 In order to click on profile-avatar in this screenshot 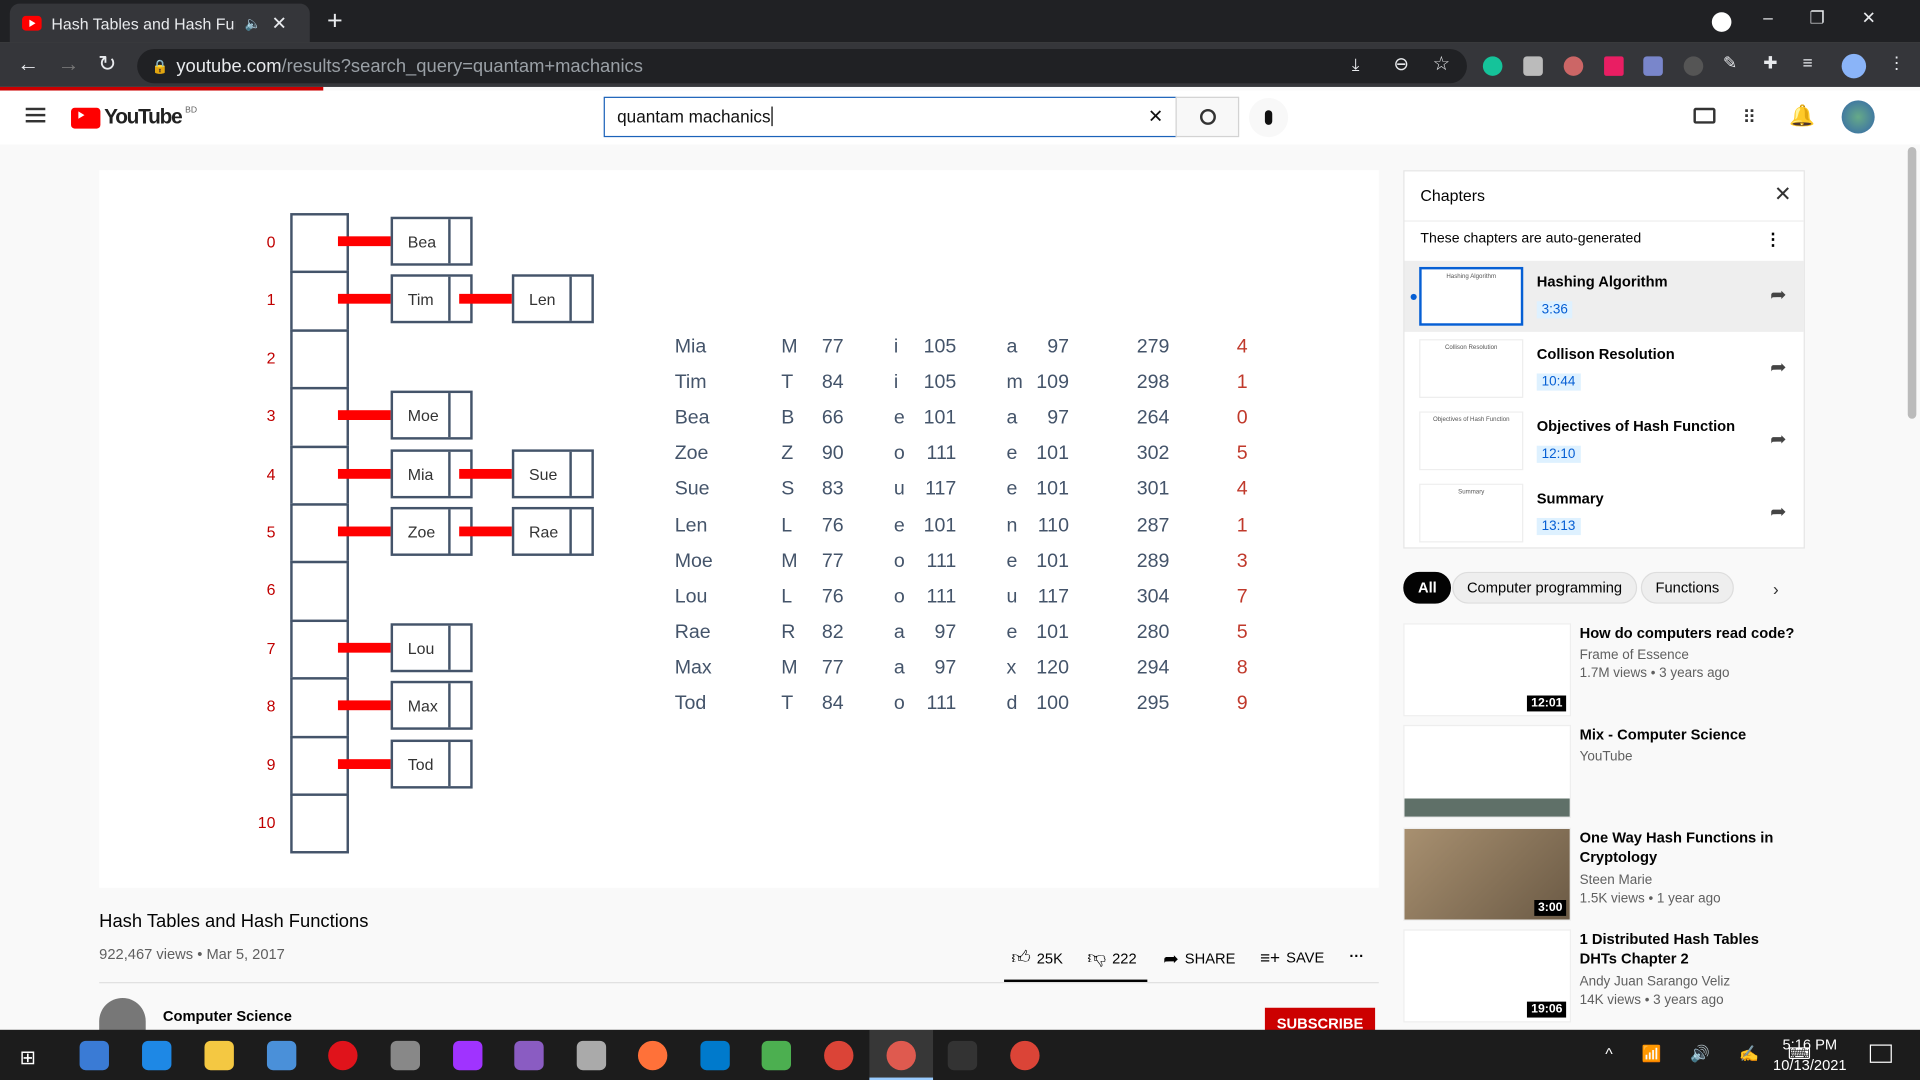, I will do `click(1854, 66)`.